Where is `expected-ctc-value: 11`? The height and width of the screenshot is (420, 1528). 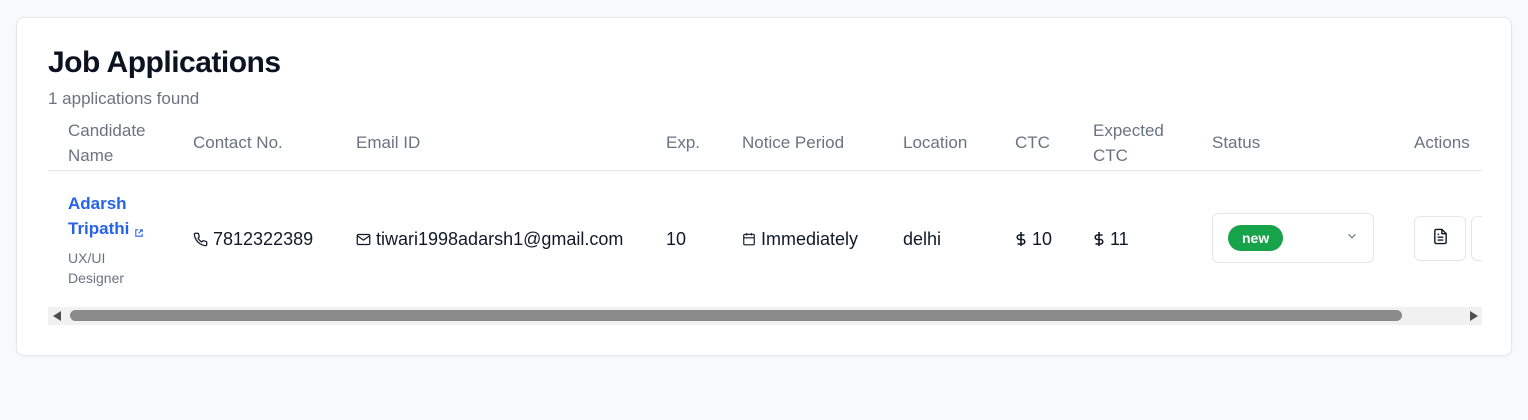 expected-ctc-value: 11 is located at coordinates (1119, 238).